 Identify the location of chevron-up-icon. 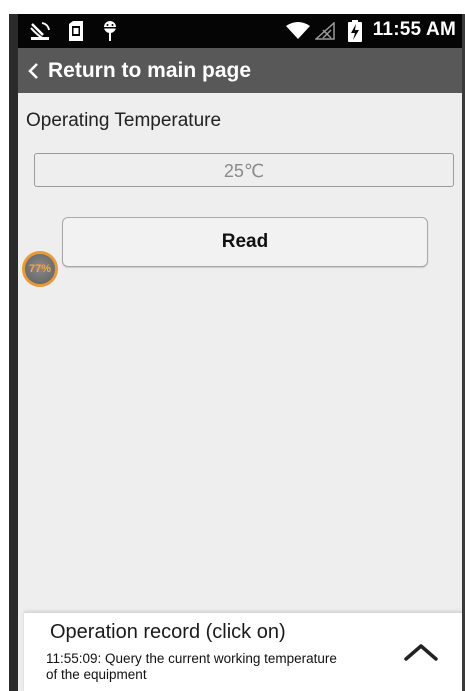
(421, 653).